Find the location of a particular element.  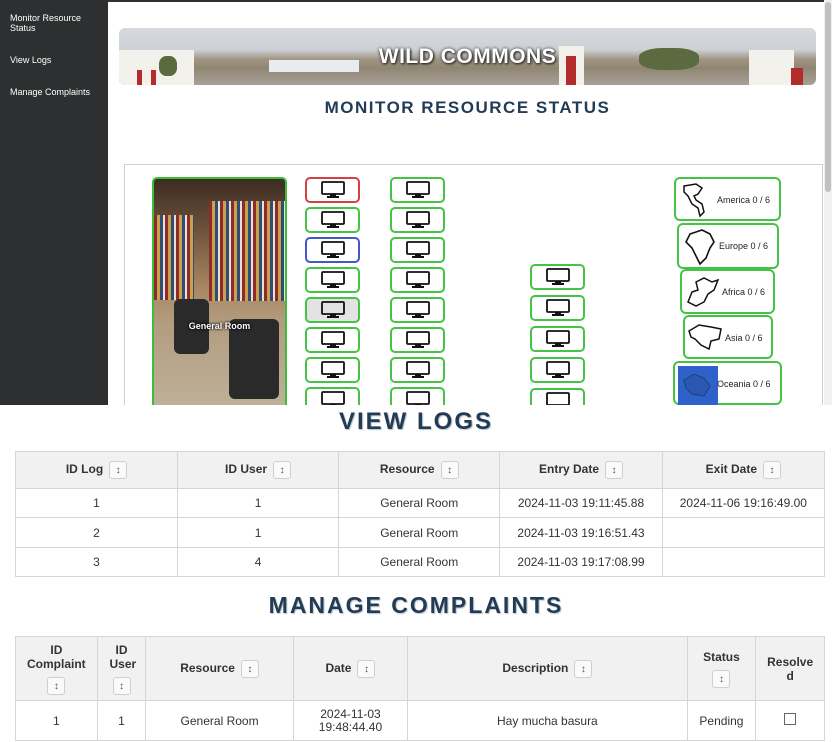

region-label: Africa 0 / 6 is located at coordinates (744, 292).